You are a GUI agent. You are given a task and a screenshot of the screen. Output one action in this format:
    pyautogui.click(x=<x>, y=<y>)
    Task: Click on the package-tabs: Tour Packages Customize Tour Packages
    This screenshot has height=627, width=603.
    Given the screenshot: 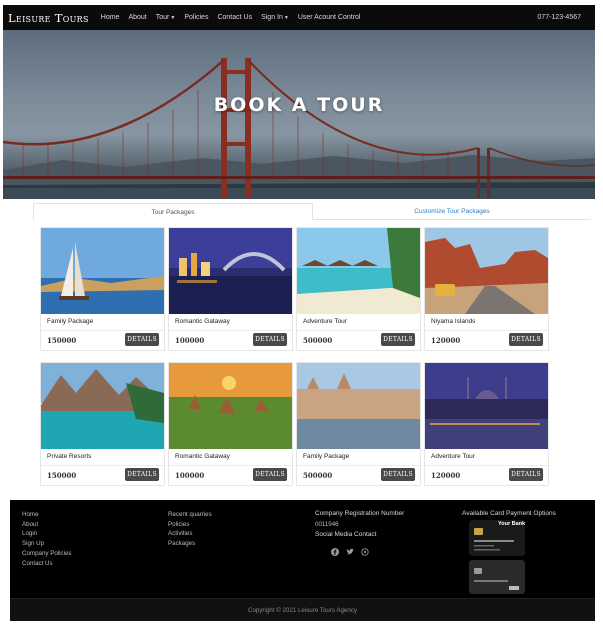 What is the action you would take?
    pyautogui.click(x=312, y=211)
    